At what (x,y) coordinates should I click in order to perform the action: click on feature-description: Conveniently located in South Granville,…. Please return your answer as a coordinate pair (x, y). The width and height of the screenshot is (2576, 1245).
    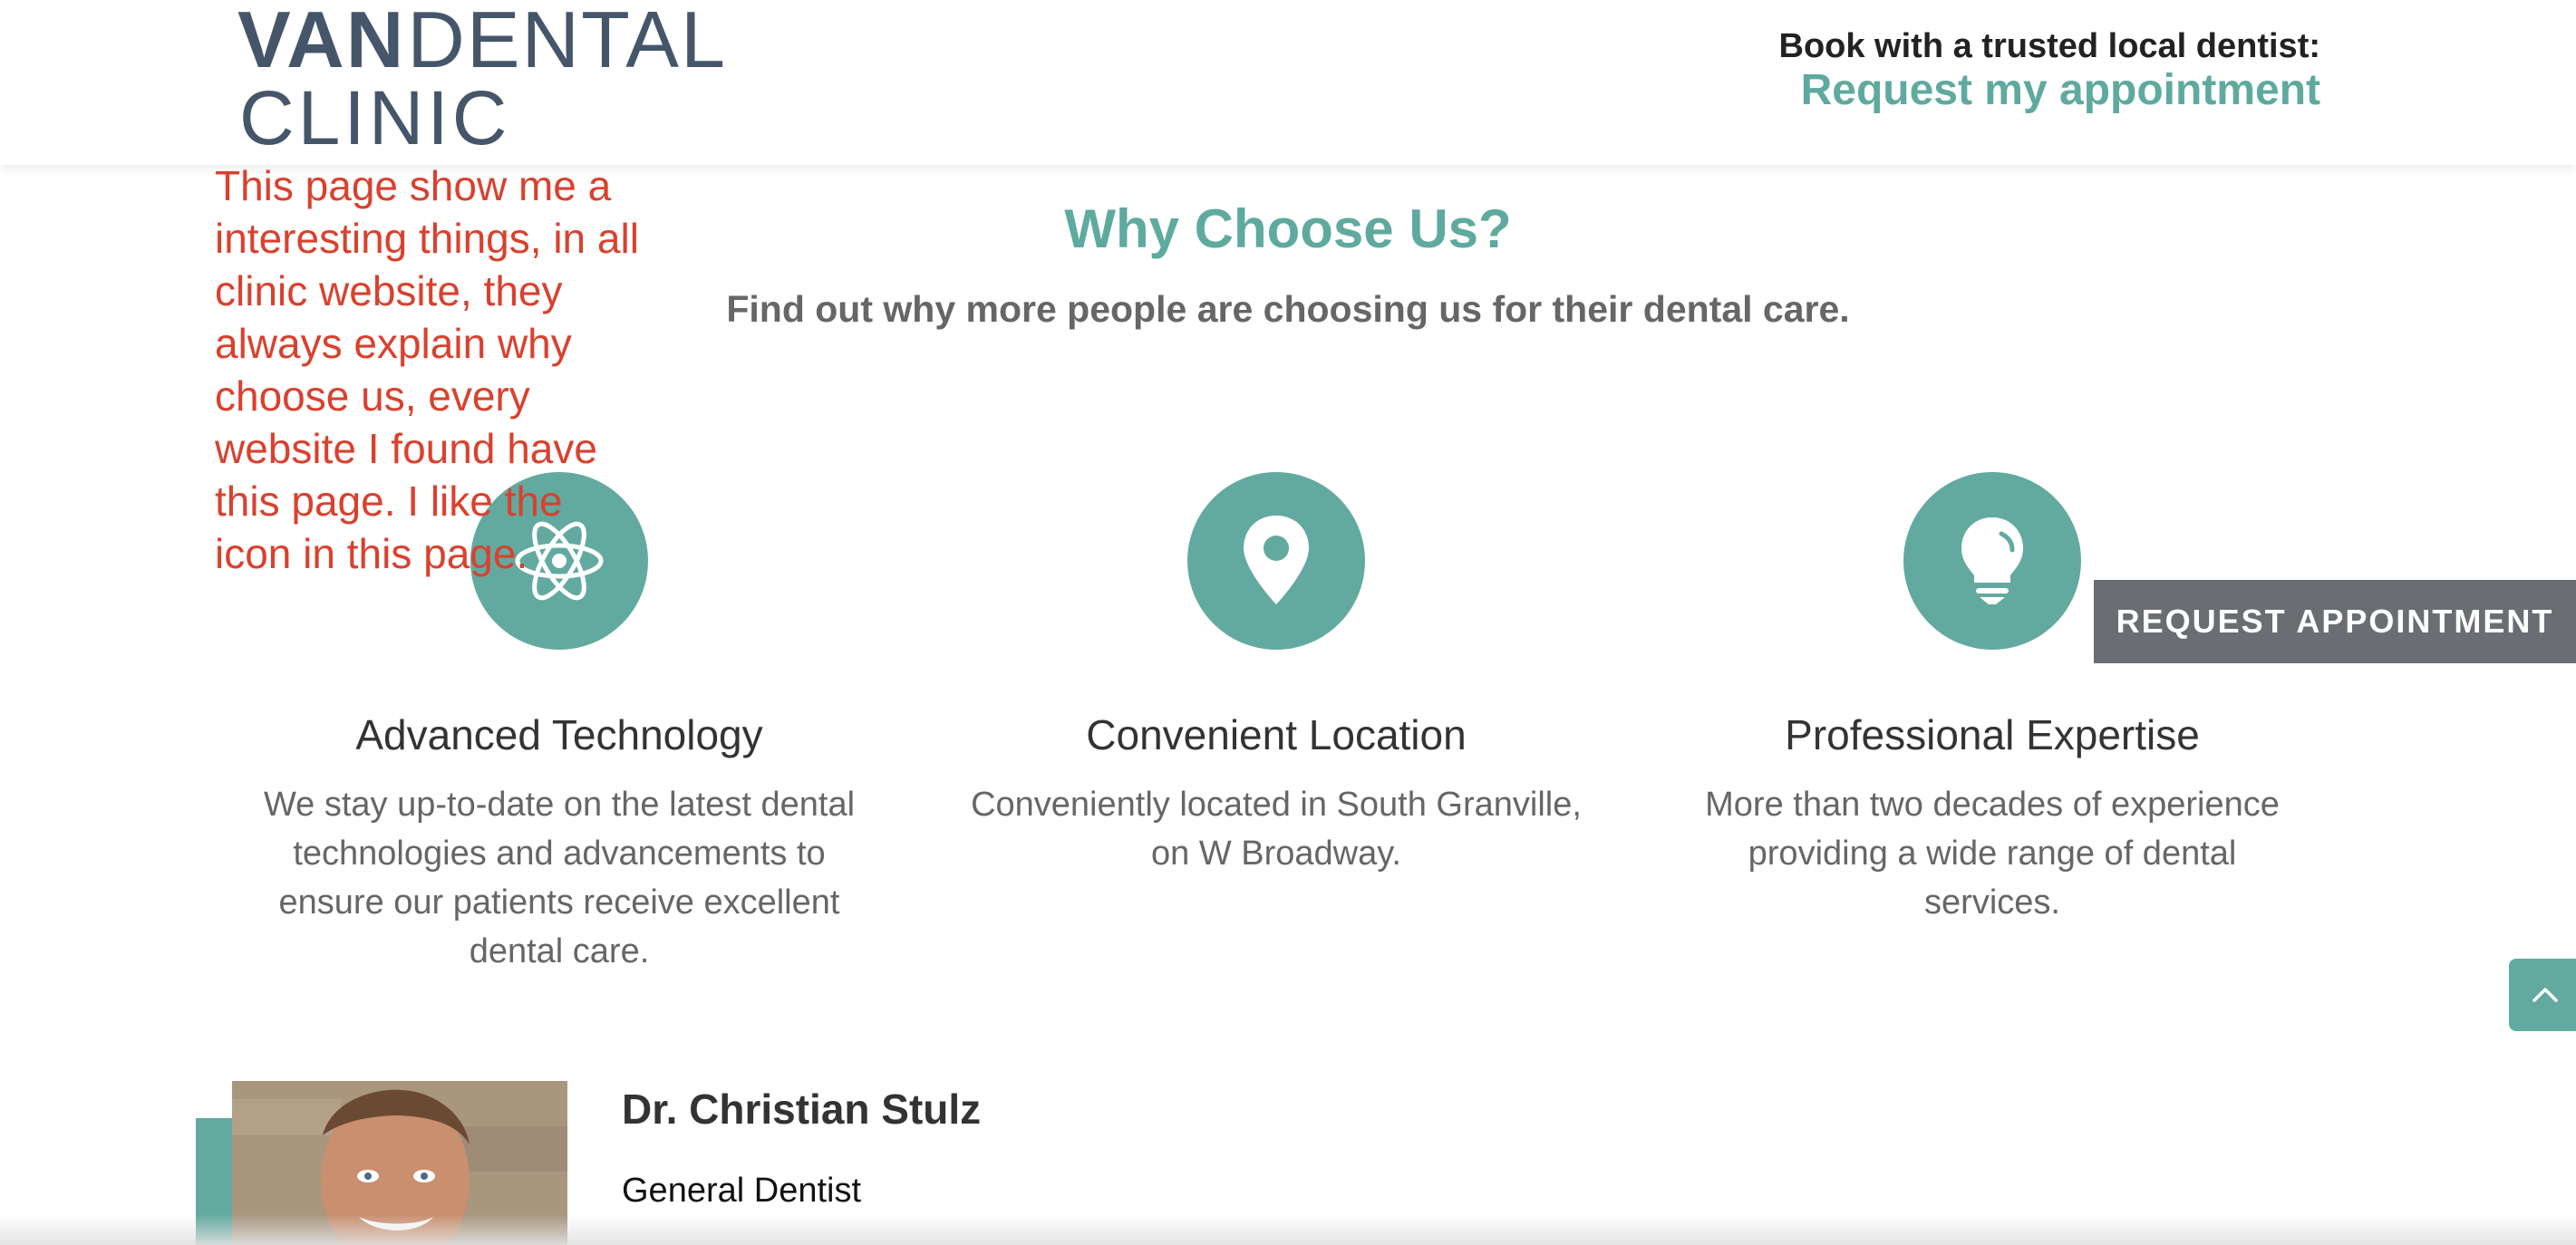
    Looking at the image, I should click on (1276, 829).